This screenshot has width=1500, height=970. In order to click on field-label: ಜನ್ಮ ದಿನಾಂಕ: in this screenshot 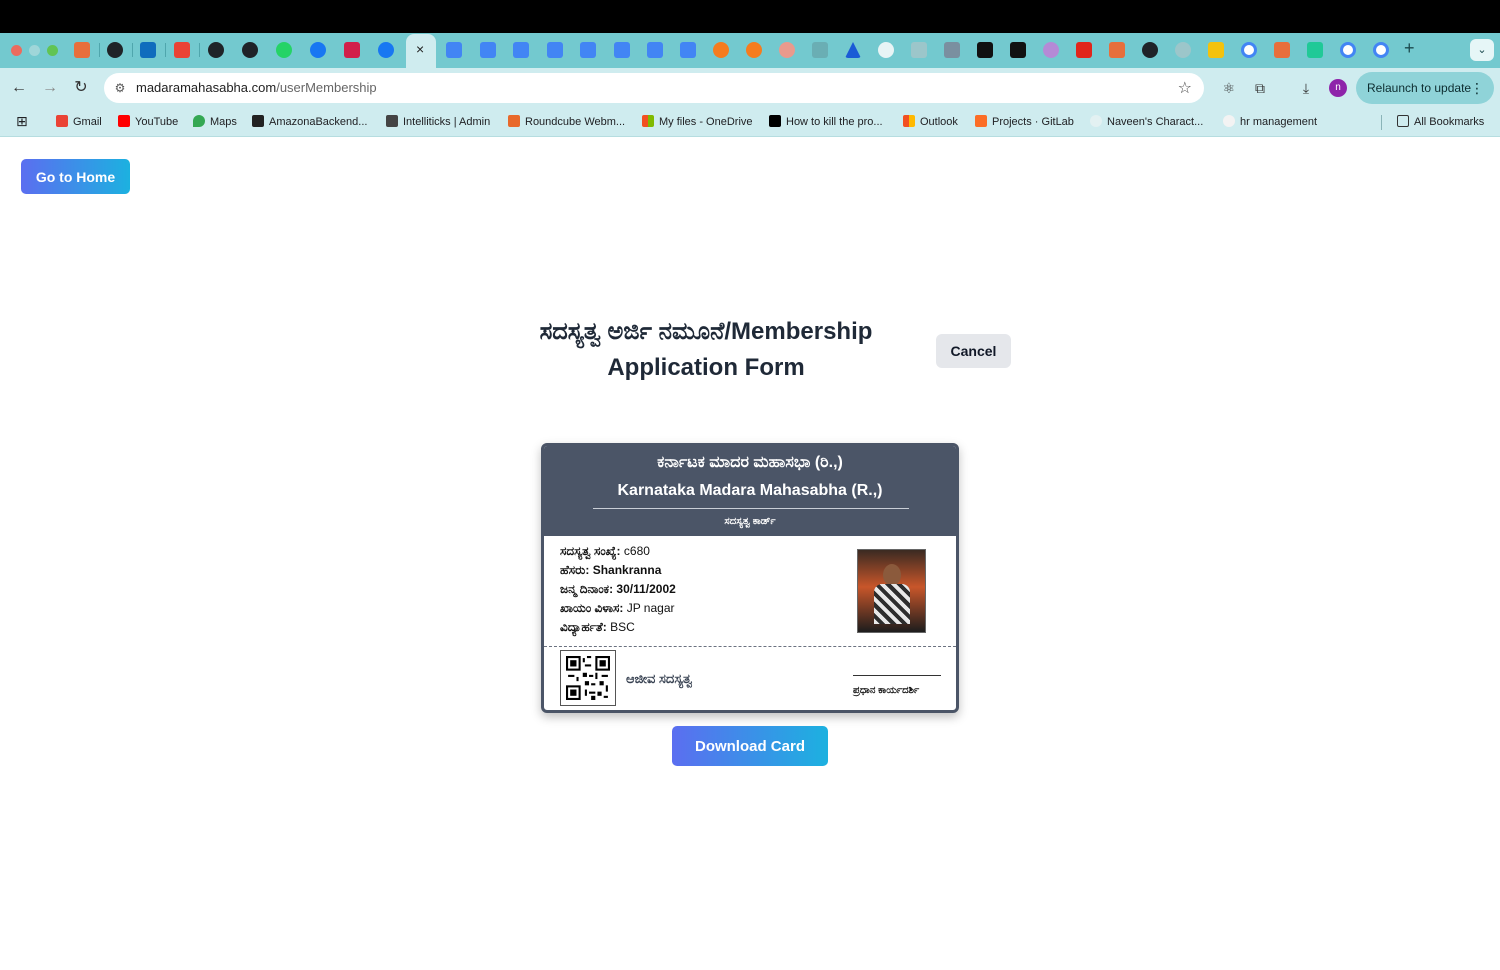, I will do `click(587, 589)`.